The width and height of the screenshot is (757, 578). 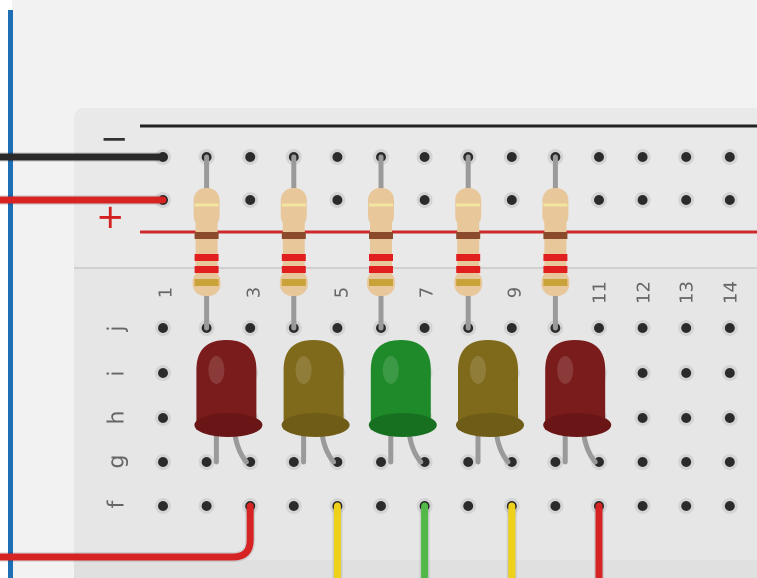 What do you see at coordinates (515, 292) in the screenshot?
I see `column-label-9: 9` at bounding box center [515, 292].